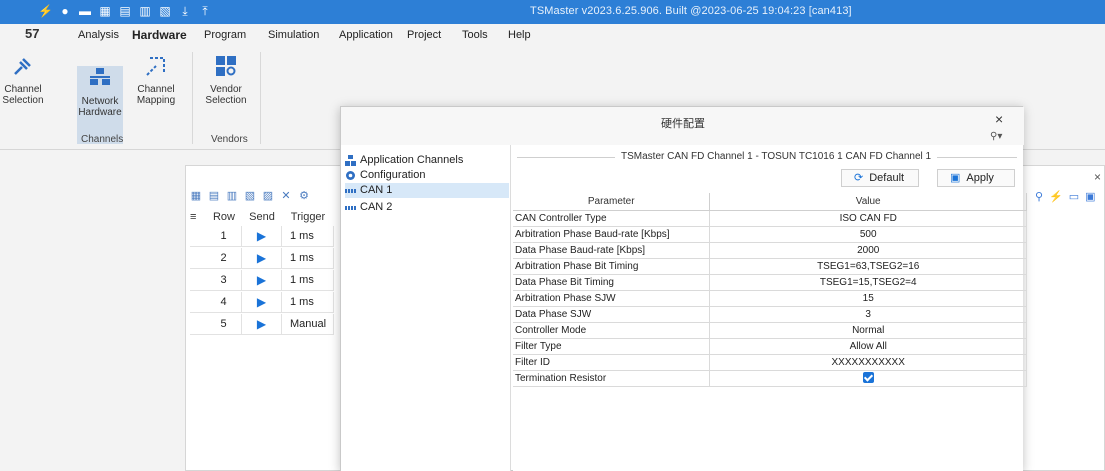 This screenshot has height=471, width=1105. I want to click on layout-icon: ▥, so click(145, 11).